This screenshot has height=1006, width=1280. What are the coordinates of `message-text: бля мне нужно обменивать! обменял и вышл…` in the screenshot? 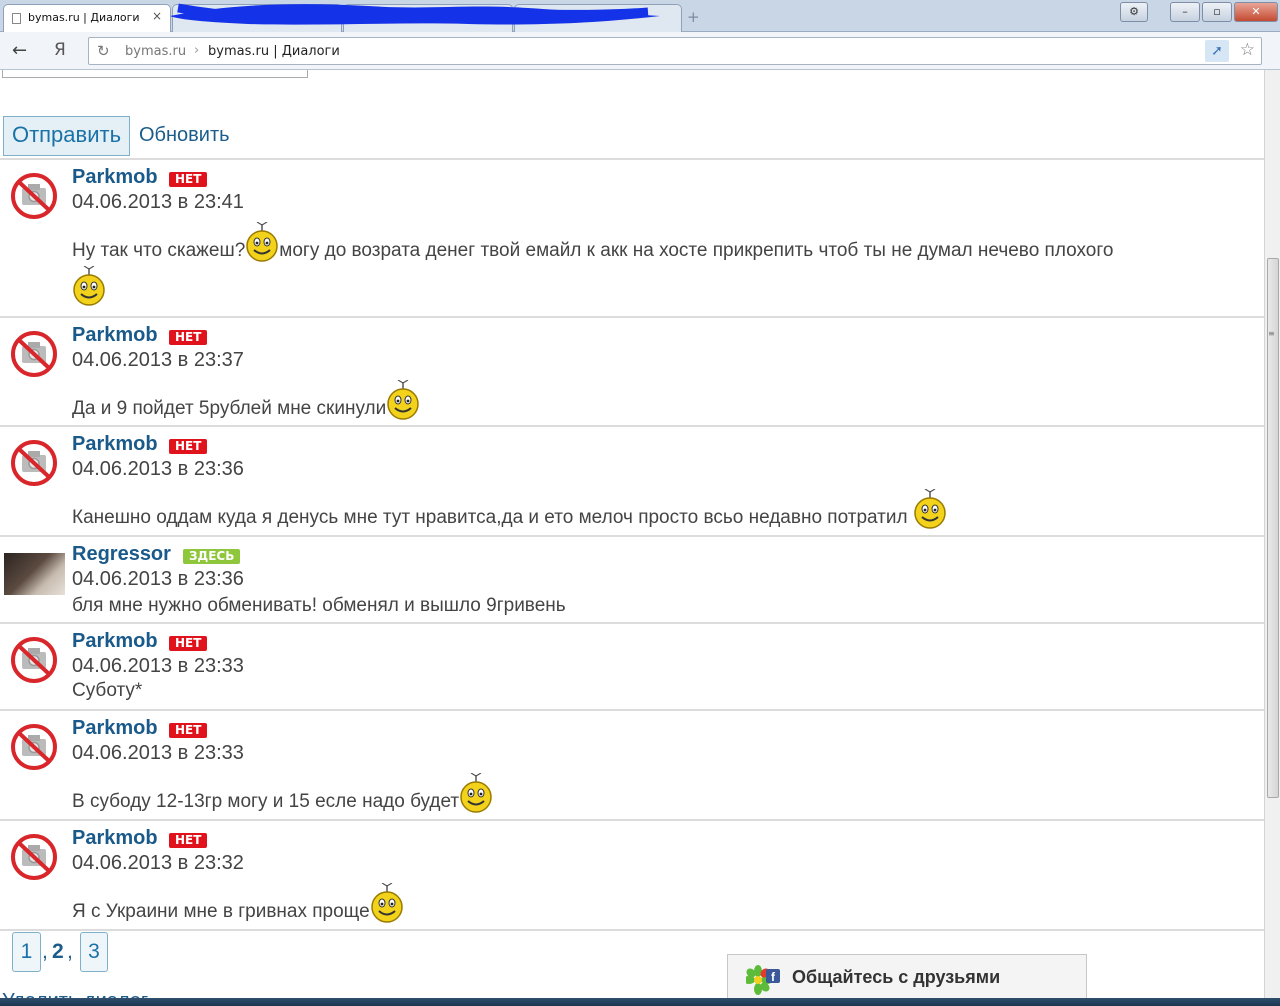 It's located at (319, 606).